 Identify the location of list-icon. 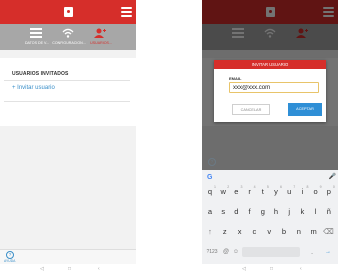
(36, 33).